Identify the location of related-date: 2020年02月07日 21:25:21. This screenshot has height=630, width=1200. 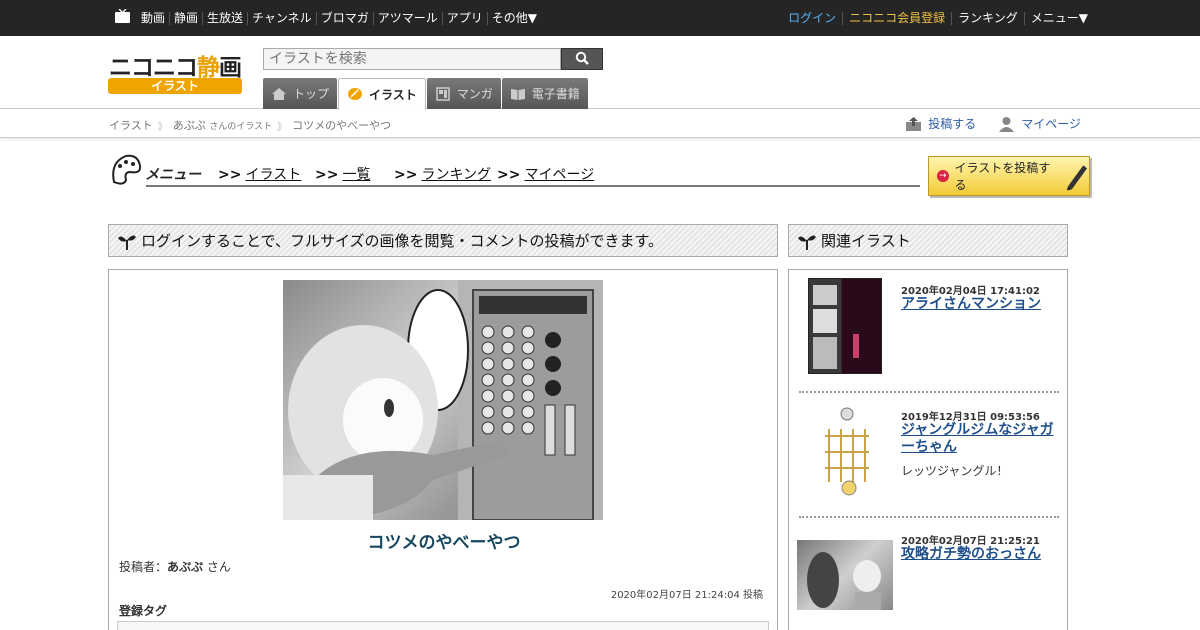
(970, 541).